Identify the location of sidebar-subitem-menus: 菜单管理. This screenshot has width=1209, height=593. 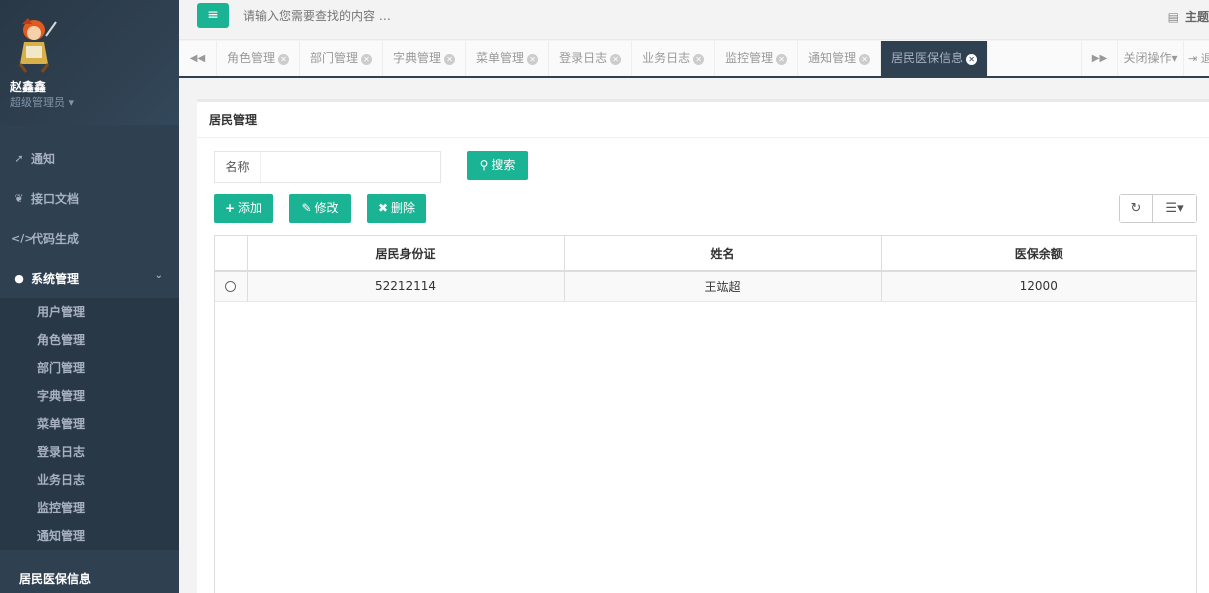
(89, 424).